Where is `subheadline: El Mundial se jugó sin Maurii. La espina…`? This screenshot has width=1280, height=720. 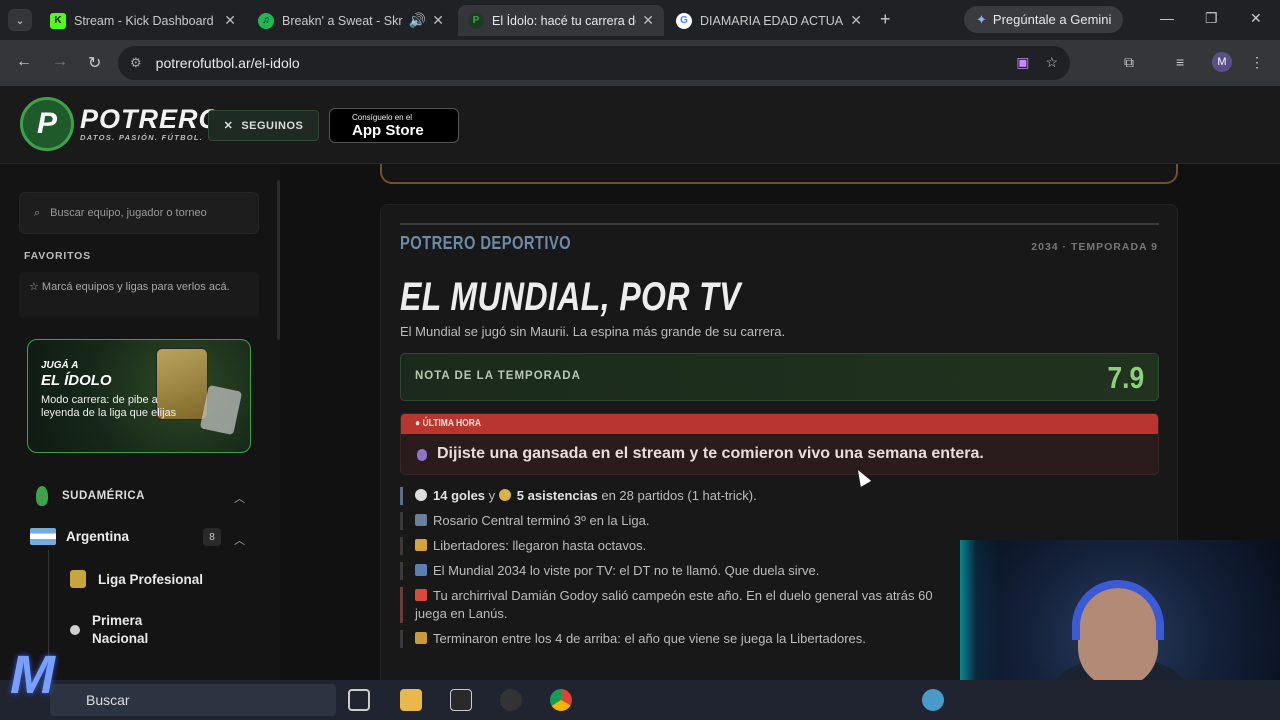
subheadline: El Mundial se jugó sin Maurii. La espina… is located at coordinates (593, 331).